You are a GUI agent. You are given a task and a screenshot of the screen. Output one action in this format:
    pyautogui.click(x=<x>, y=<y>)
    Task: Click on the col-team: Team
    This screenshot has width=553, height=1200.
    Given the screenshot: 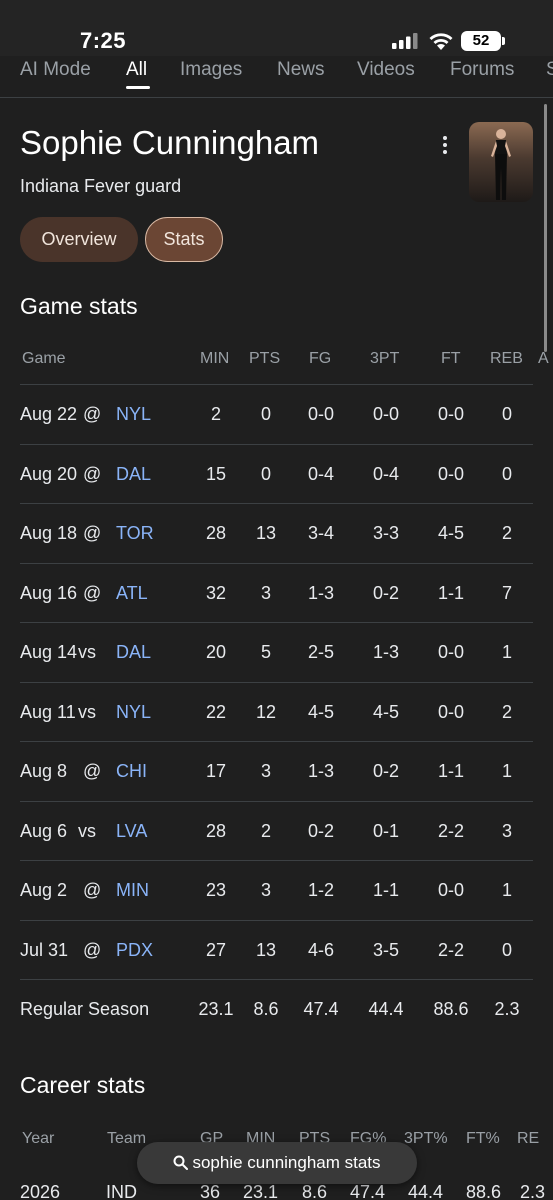 What is the action you would take?
    pyautogui.click(x=127, y=1138)
    